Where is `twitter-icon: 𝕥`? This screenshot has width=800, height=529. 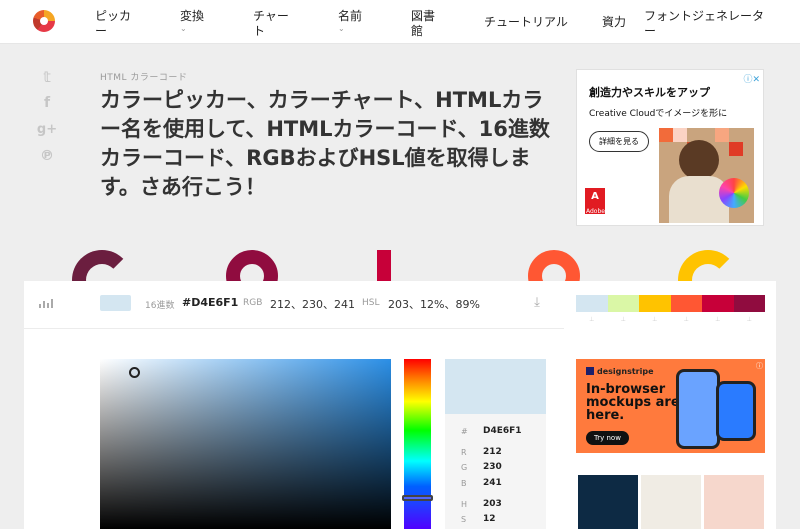 twitter-icon: 𝕥 is located at coordinates (47, 77).